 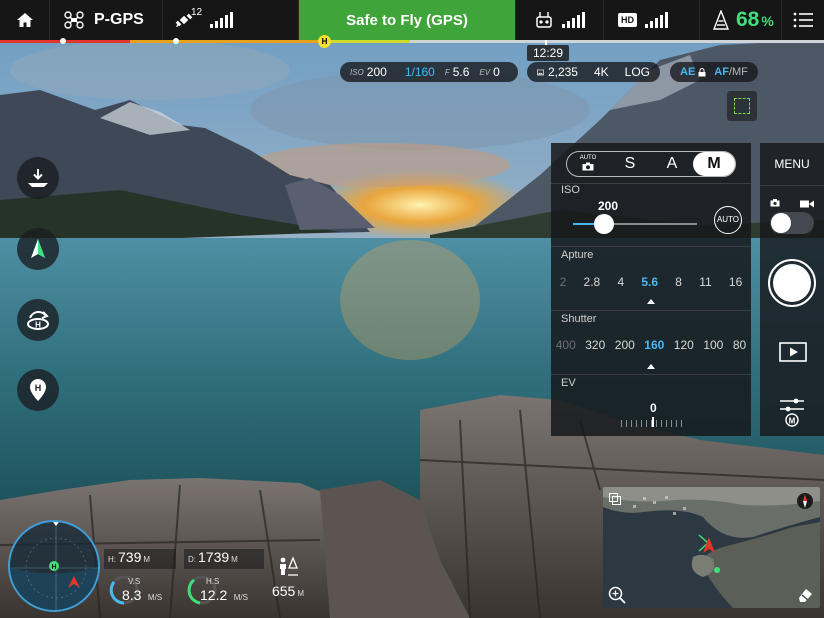 I want to click on return-home-icon: H, so click(x=38, y=320).